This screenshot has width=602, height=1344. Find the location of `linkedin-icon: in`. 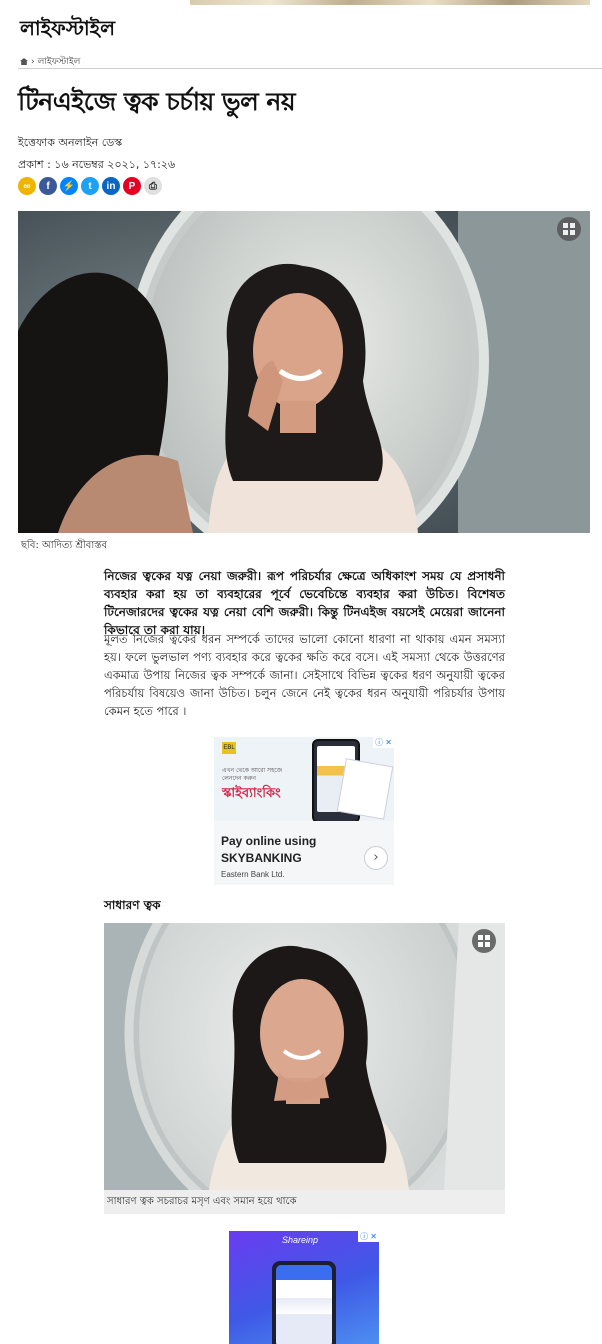

linkedin-icon: in is located at coordinates (111, 186).